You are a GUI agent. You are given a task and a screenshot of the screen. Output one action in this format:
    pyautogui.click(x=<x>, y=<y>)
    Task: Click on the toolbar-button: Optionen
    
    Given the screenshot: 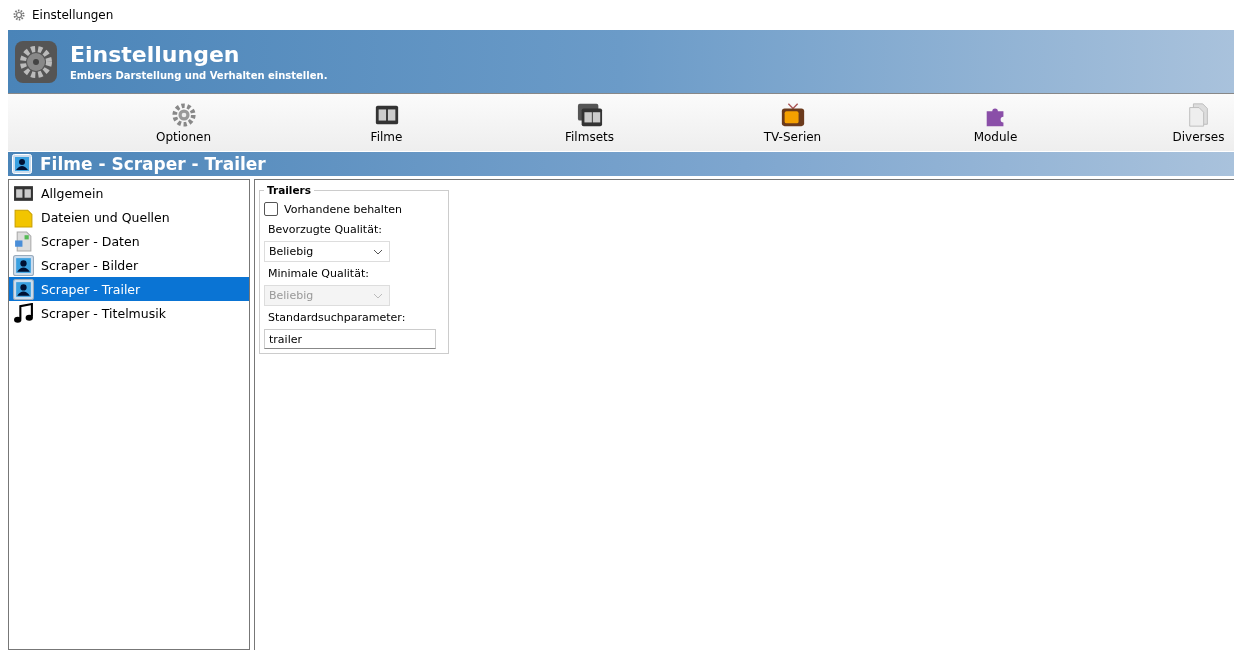 What is the action you would take?
    pyautogui.click(x=183, y=122)
    